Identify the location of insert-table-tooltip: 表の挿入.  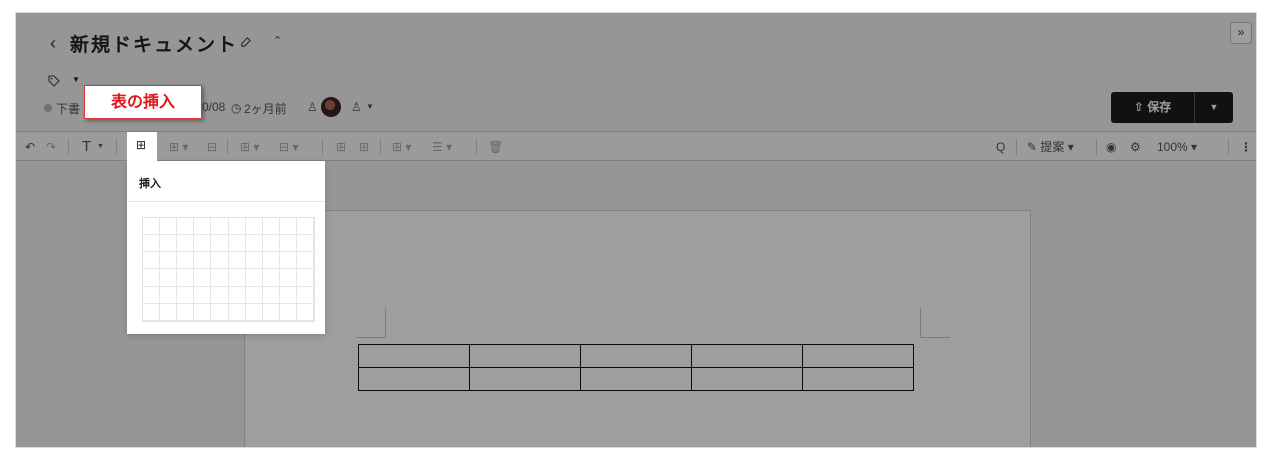
(143, 102).